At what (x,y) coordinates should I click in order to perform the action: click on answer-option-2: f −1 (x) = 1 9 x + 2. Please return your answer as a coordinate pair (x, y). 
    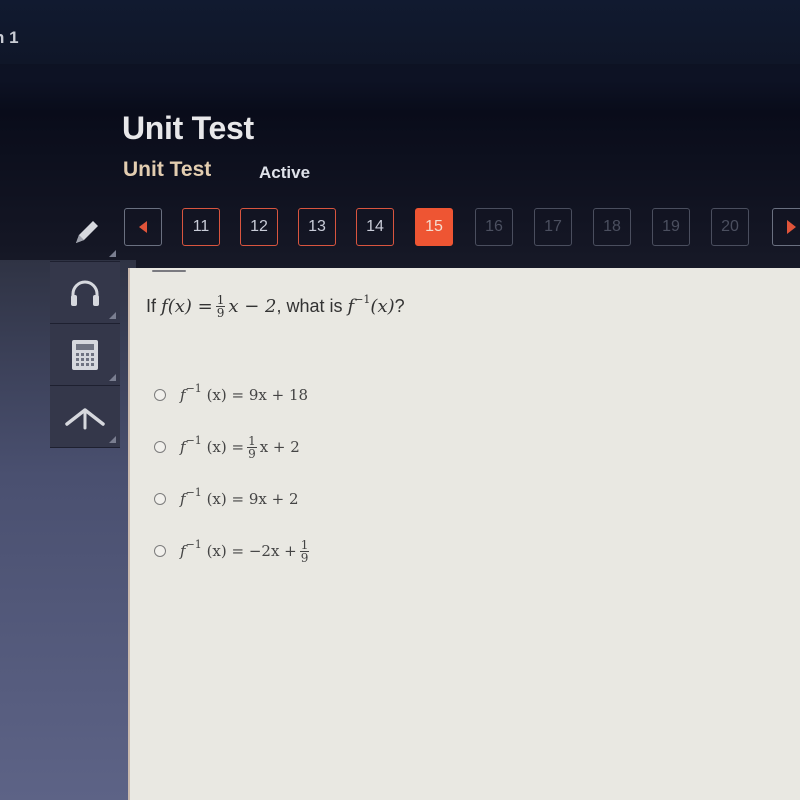
    Looking at the image, I should click on (233, 447).